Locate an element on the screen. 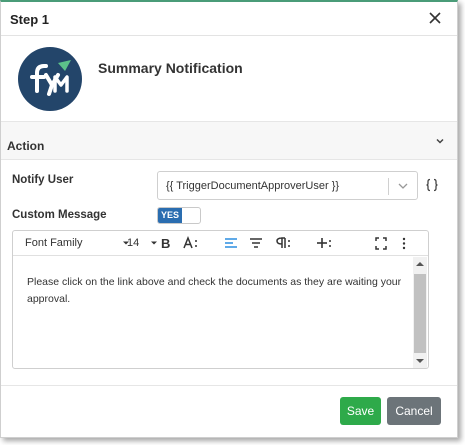  toggle-state: YES is located at coordinates (170, 215).